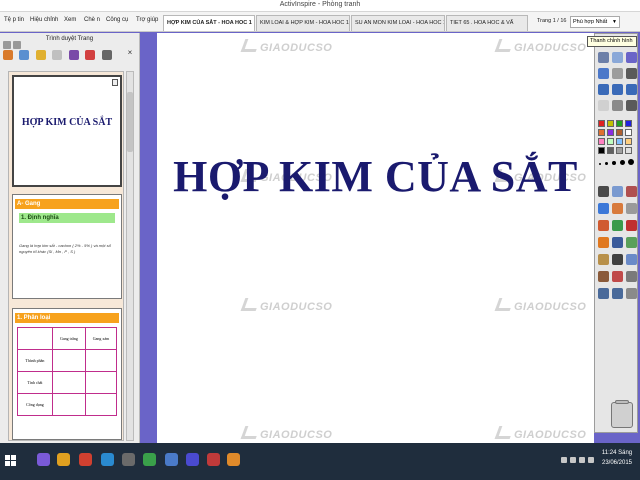 The width and height of the screenshot is (640, 480). Describe the element at coordinates (631, 259) in the screenshot. I see `hand-icon` at that location.